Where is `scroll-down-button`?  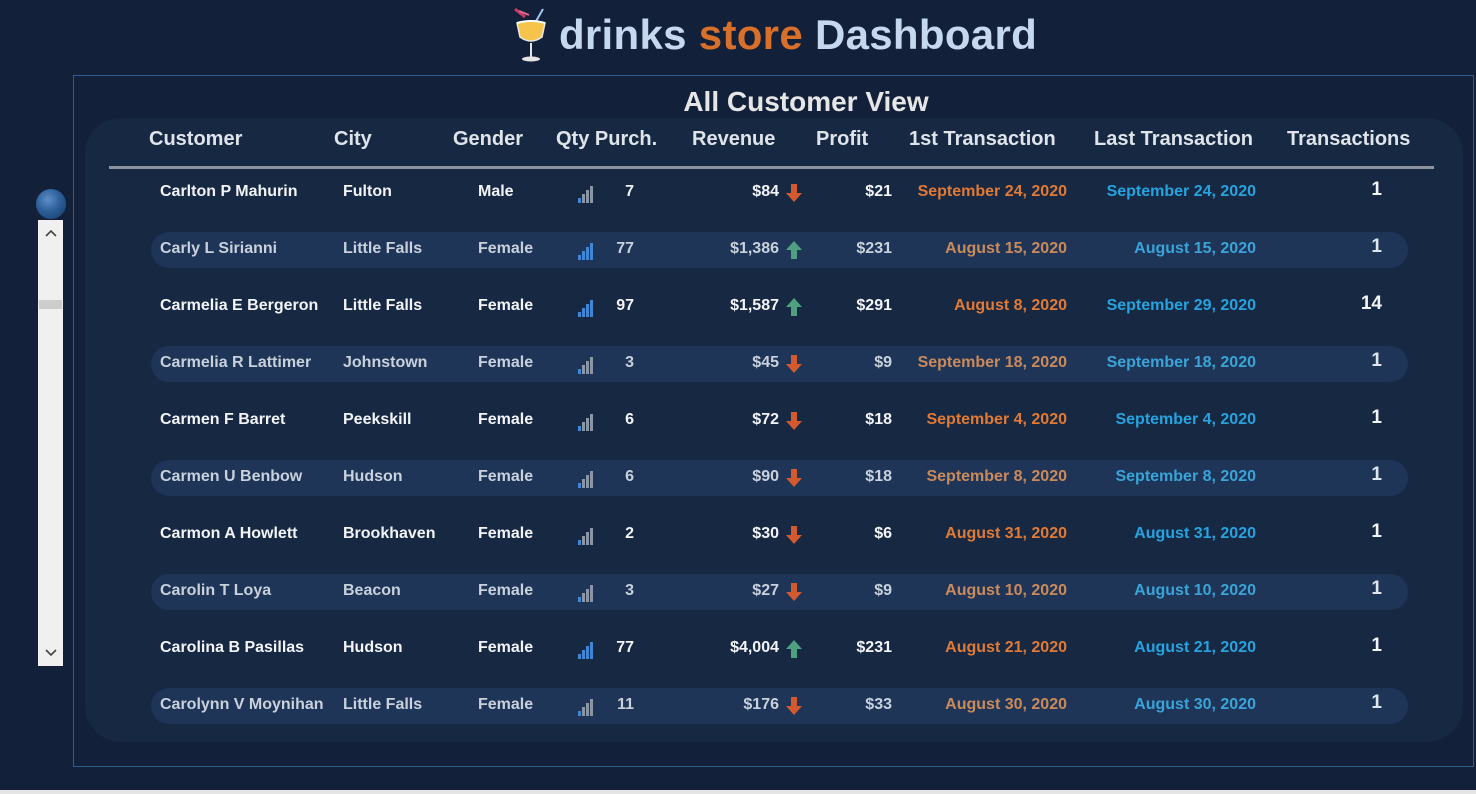 scroll-down-button is located at coordinates (50, 653).